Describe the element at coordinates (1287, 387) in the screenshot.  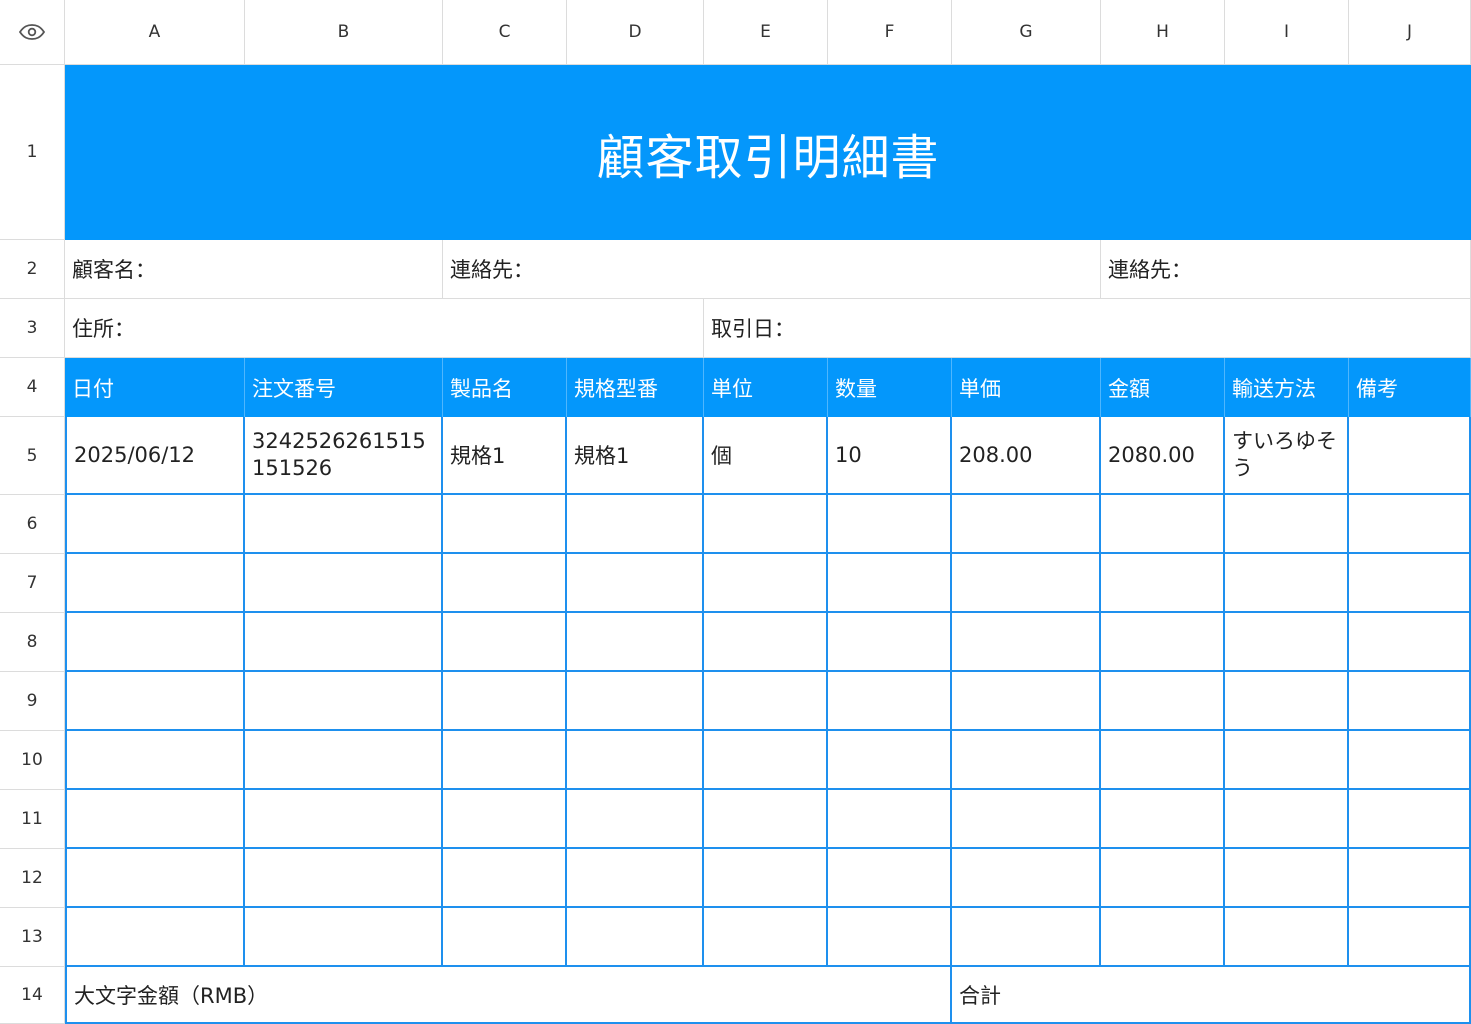
I see `header-shipping-method: 輸送方法` at that location.